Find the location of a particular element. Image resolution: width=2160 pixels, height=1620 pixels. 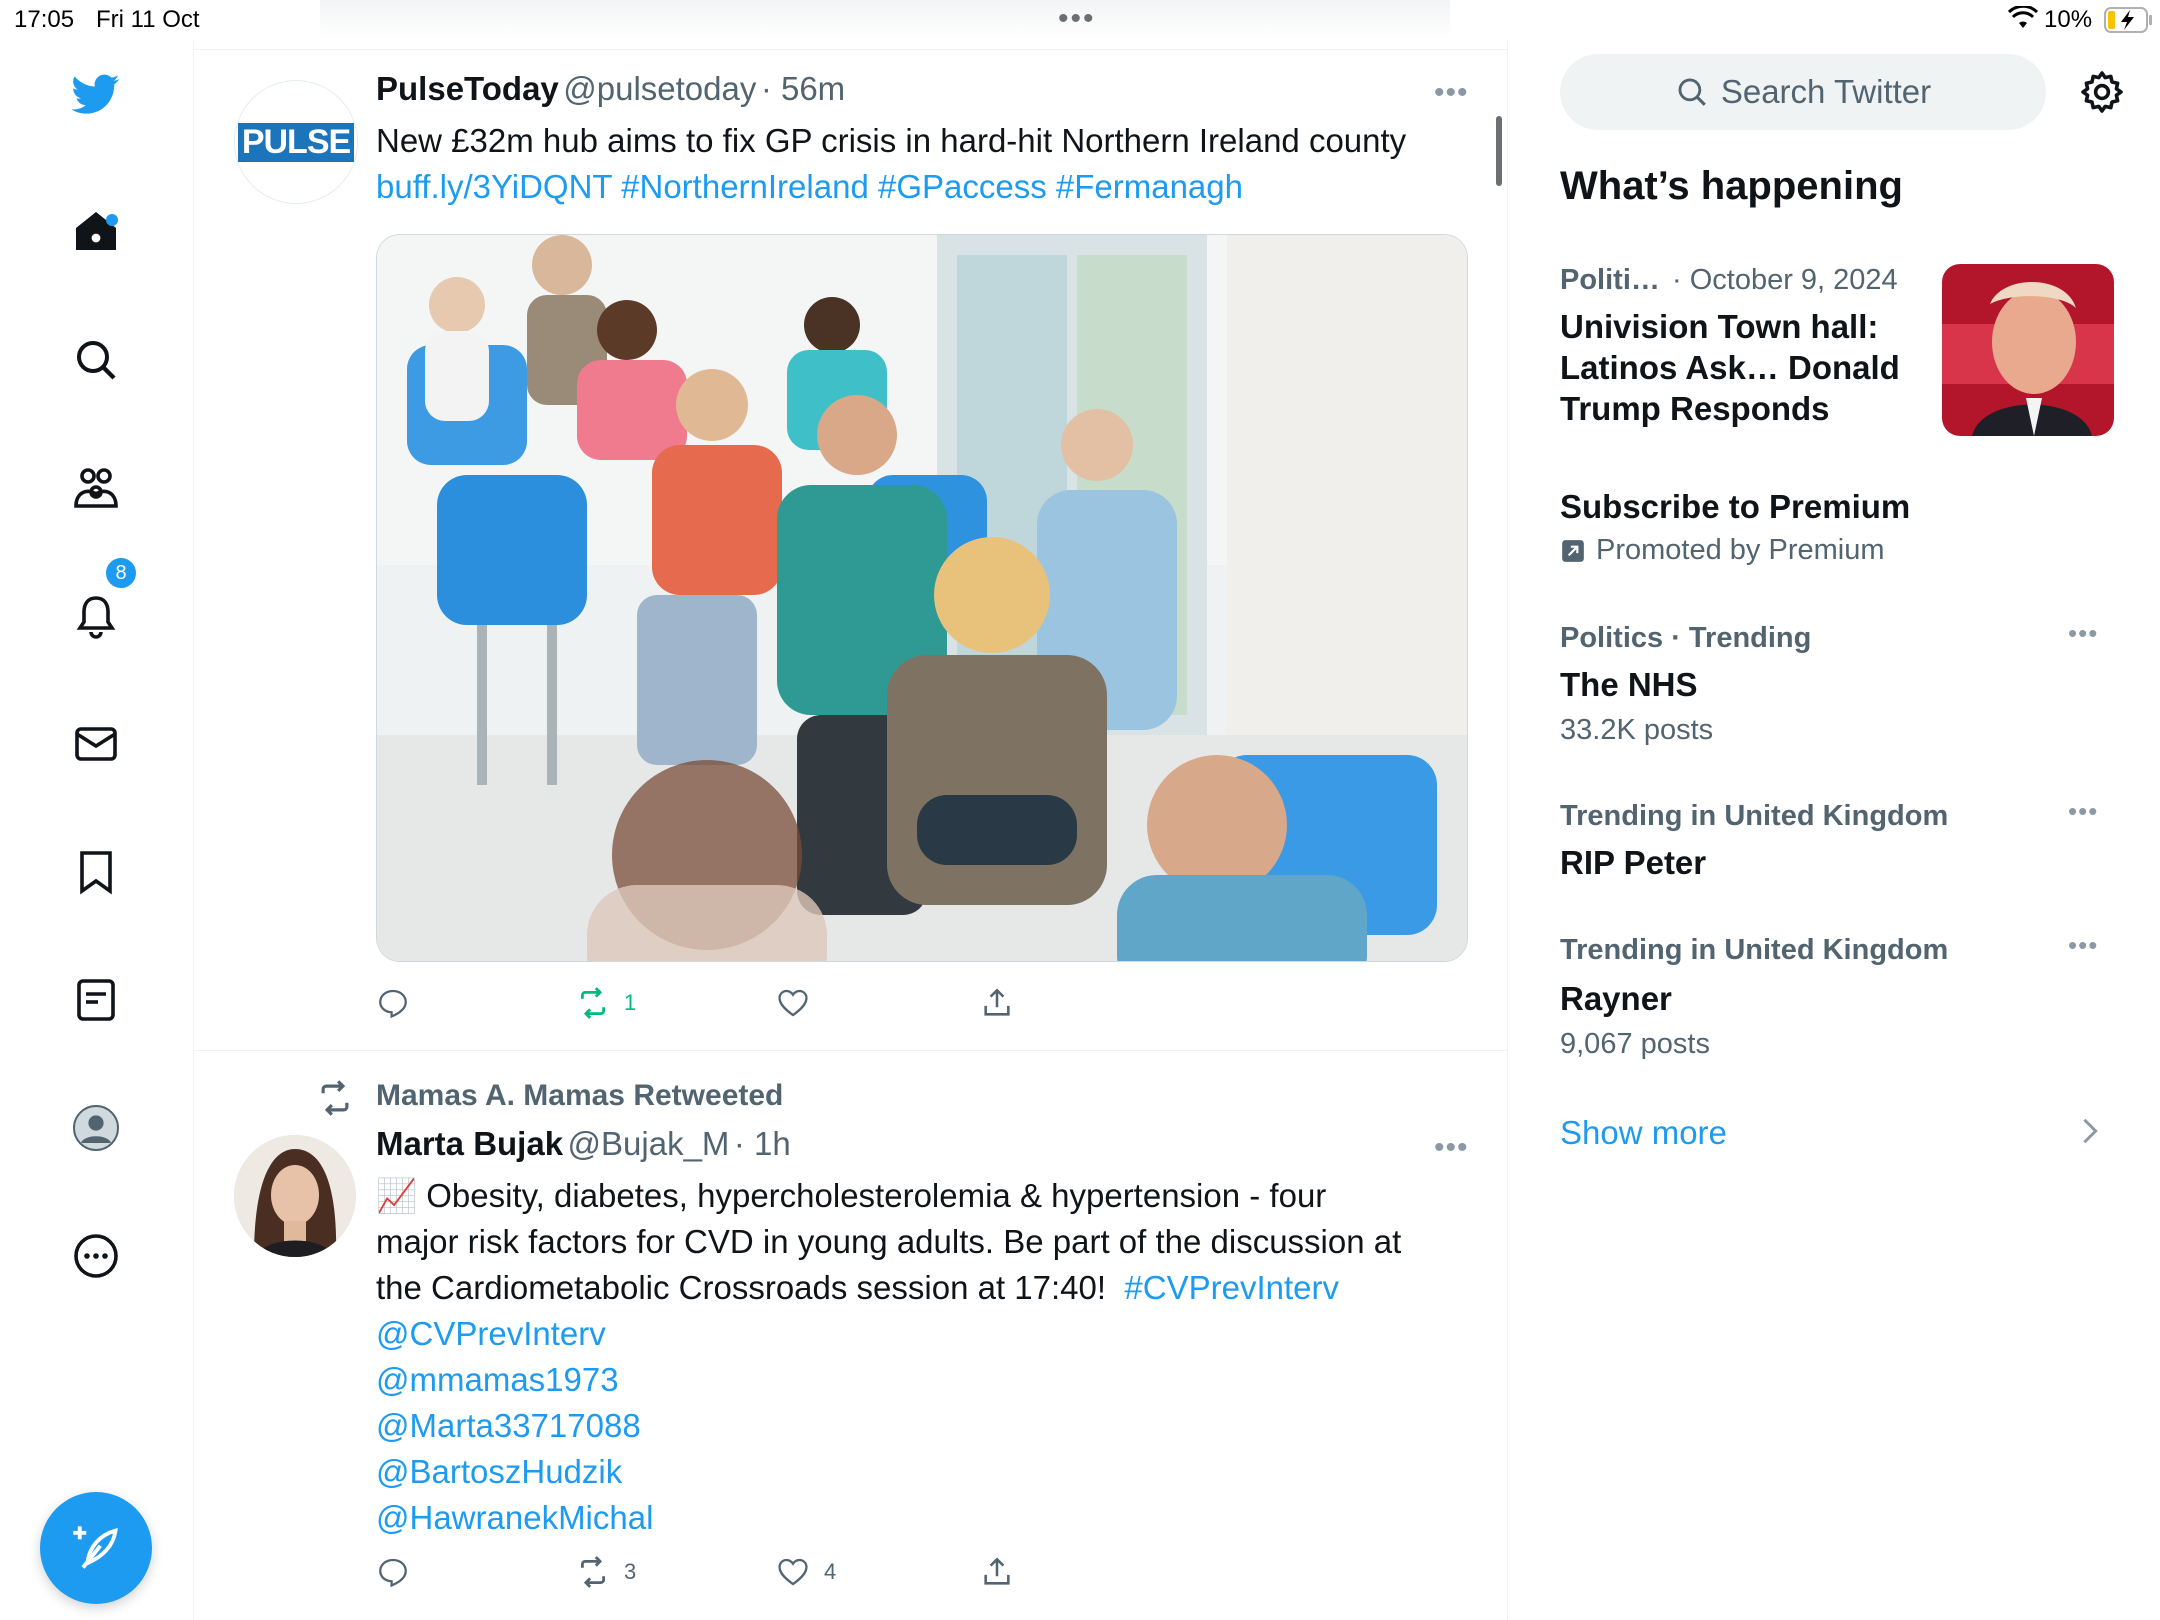

trend-title: Subscribe to Premium is located at coordinates (1735, 506).